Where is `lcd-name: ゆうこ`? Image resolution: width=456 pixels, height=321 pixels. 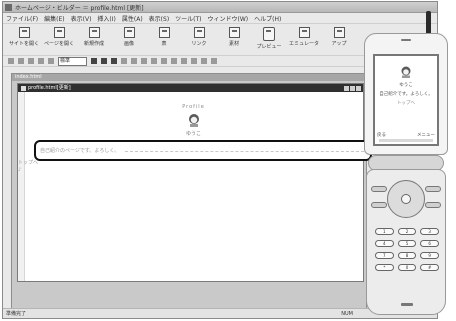
lcd-name: ゆうこ is located at coordinates (406, 85).